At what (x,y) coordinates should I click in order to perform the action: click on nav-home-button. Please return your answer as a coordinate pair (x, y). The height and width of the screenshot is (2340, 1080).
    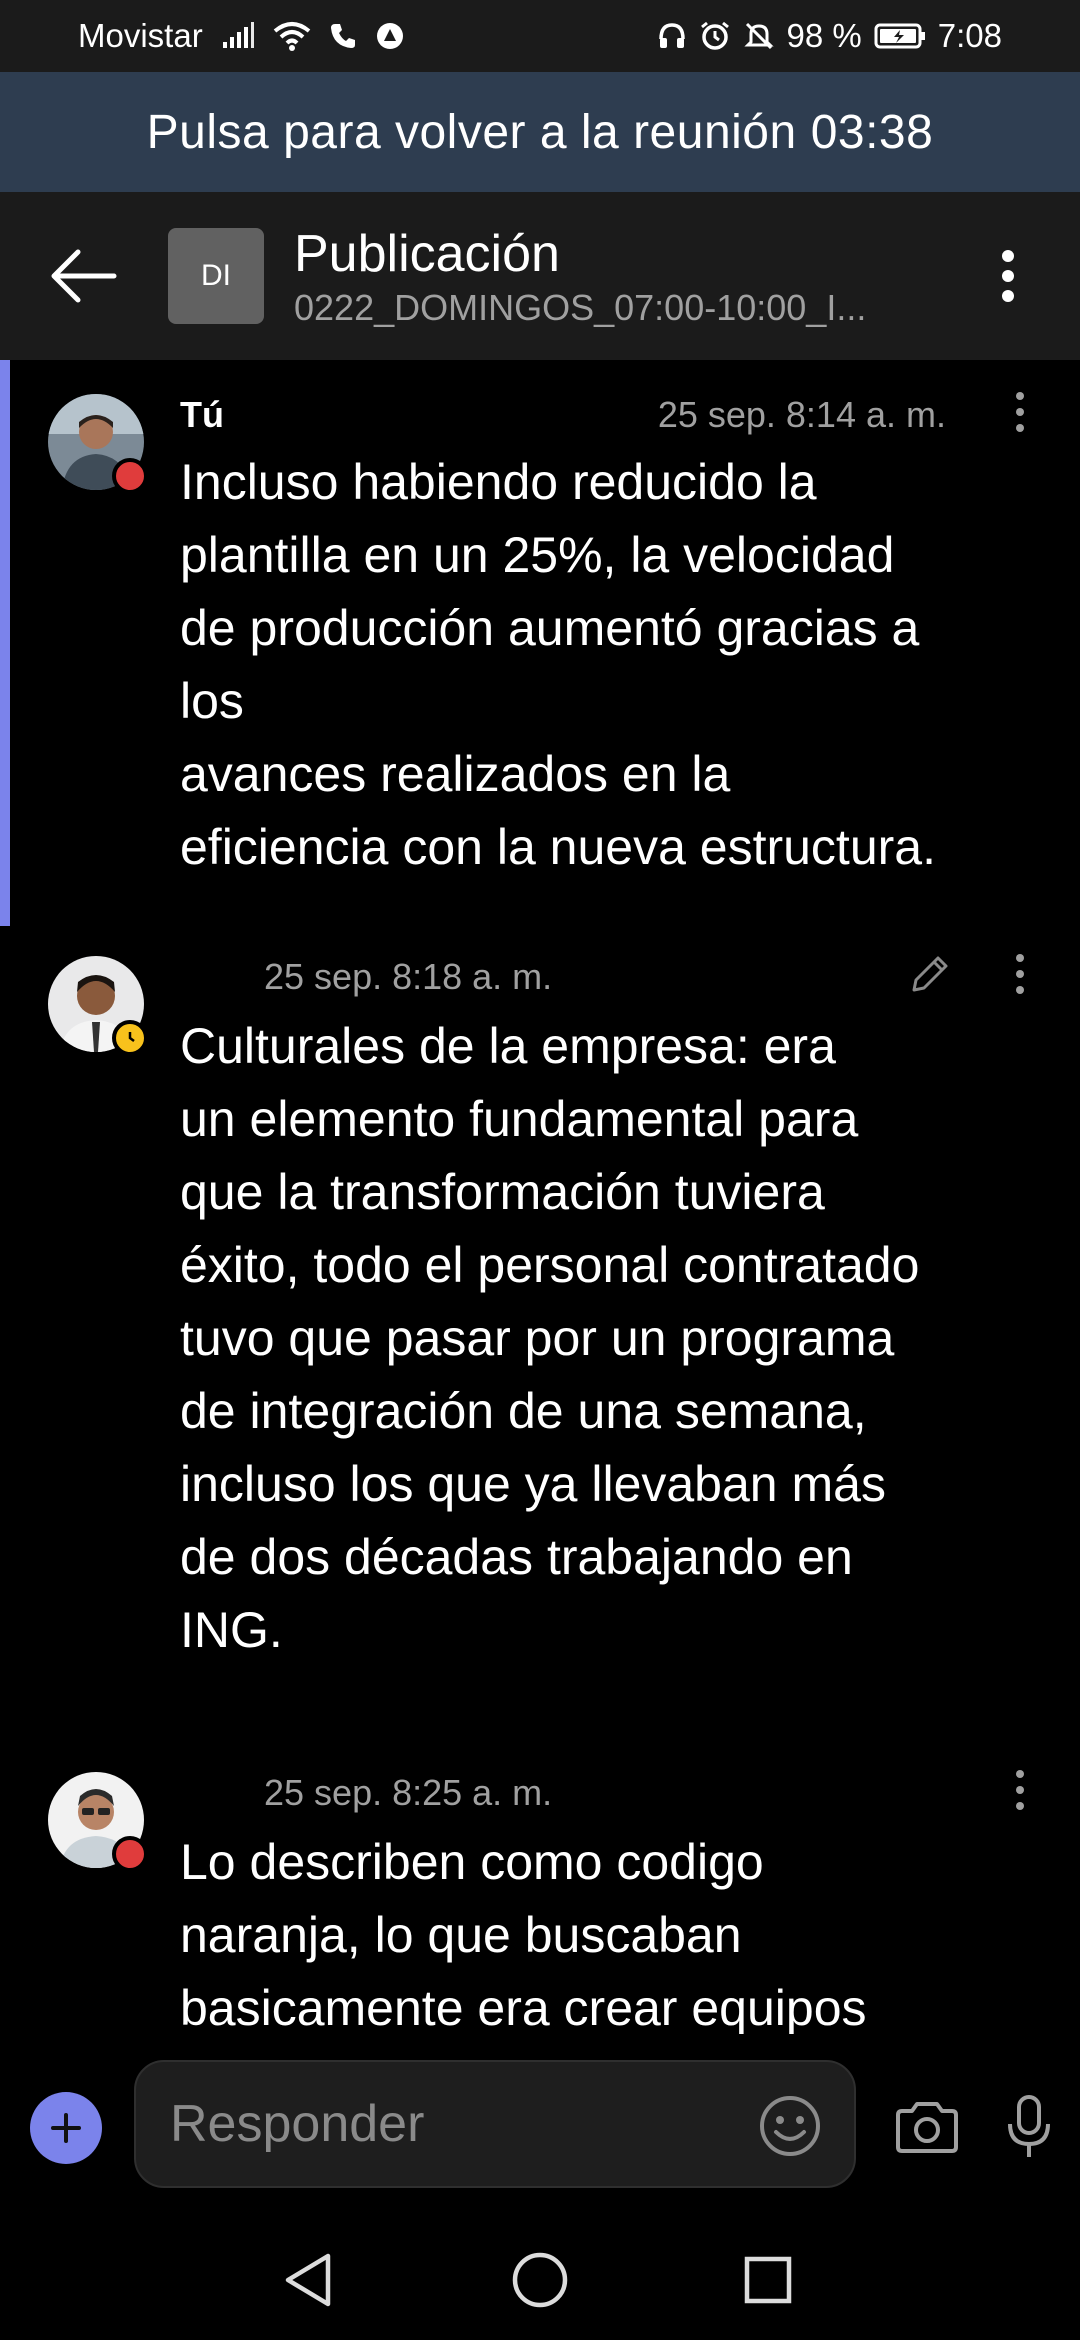
    Looking at the image, I should click on (540, 2280).